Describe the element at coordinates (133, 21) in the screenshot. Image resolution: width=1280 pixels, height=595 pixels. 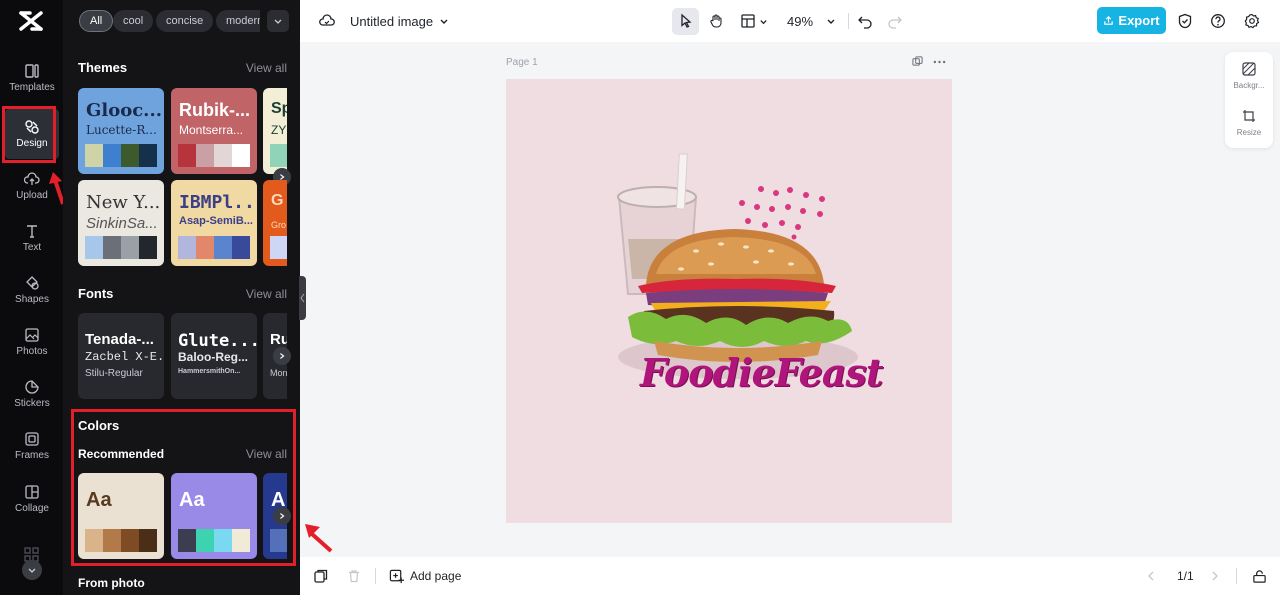
I see `filter-chip-cool: cool` at that location.